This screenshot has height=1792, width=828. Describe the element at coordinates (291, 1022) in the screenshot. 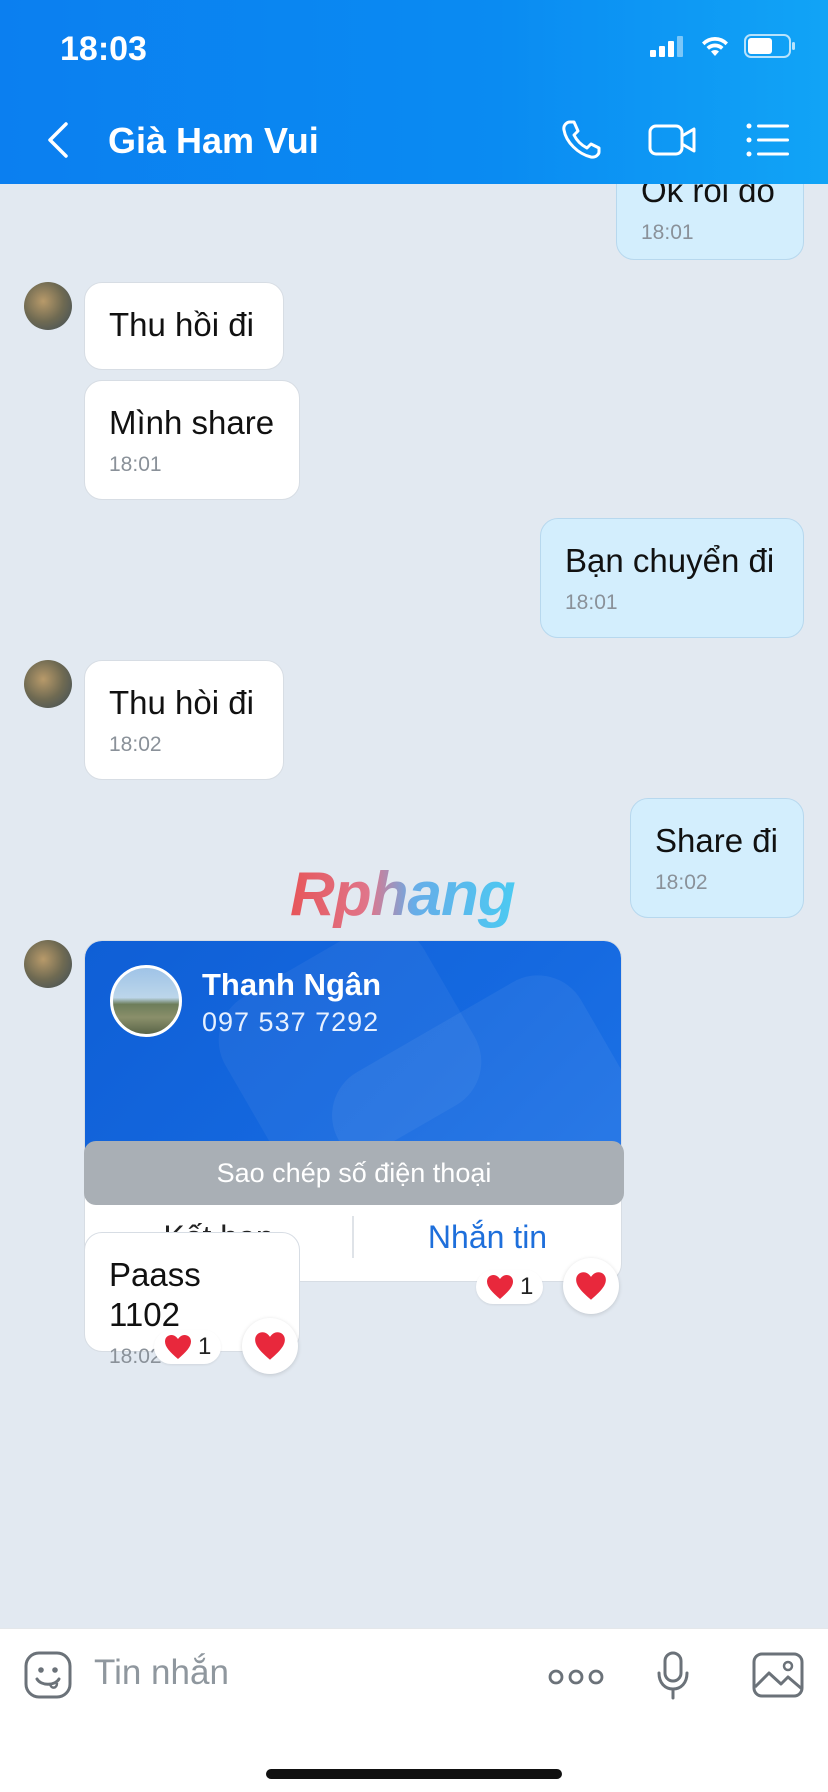

I see `shared-contact-phone: 097 537 7292` at that location.